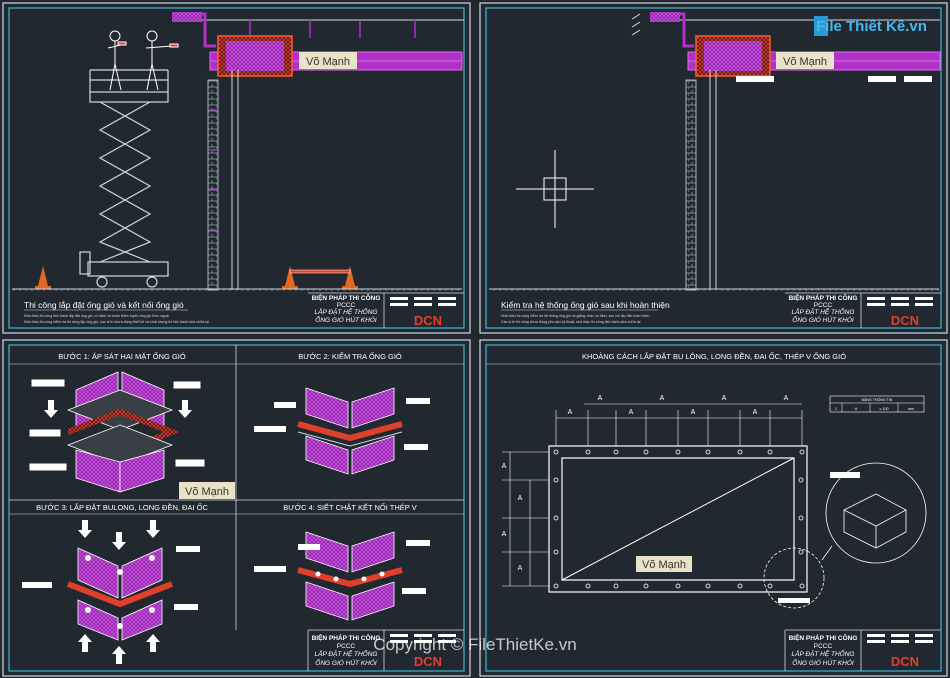 The width and height of the screenshot is (950, 678). What do you see at coordinates (346, 662) in the screenshot?
I see `tb3-line4: ỐNG GIÓ HÚT KHÓI` at bounding box center [346, 662].